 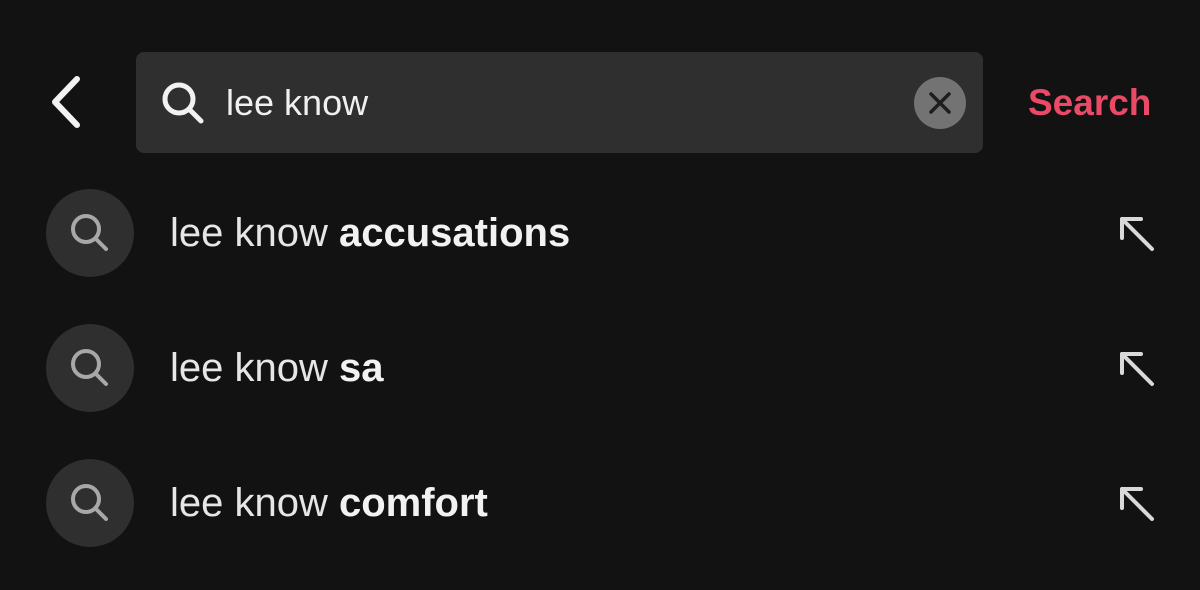 I want to click on suggestion-completion: comfort, so click(x=413, y=503).